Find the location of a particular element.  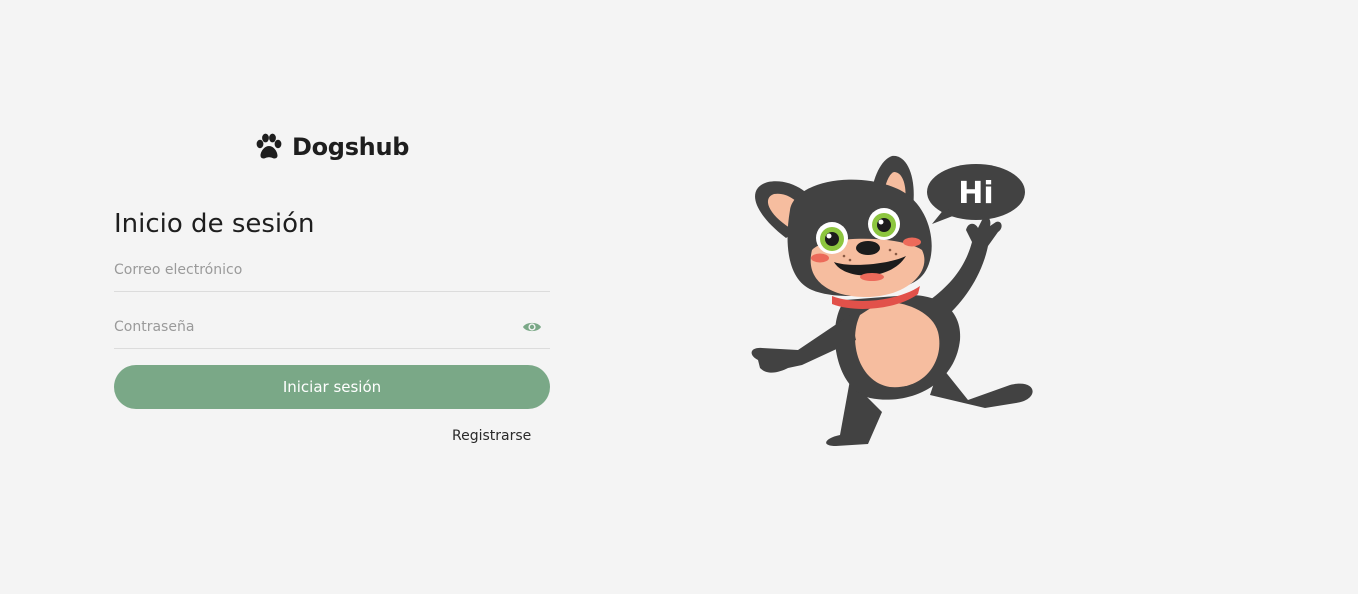

brand-logo: Dogshub is located at coordinates (331, 147).